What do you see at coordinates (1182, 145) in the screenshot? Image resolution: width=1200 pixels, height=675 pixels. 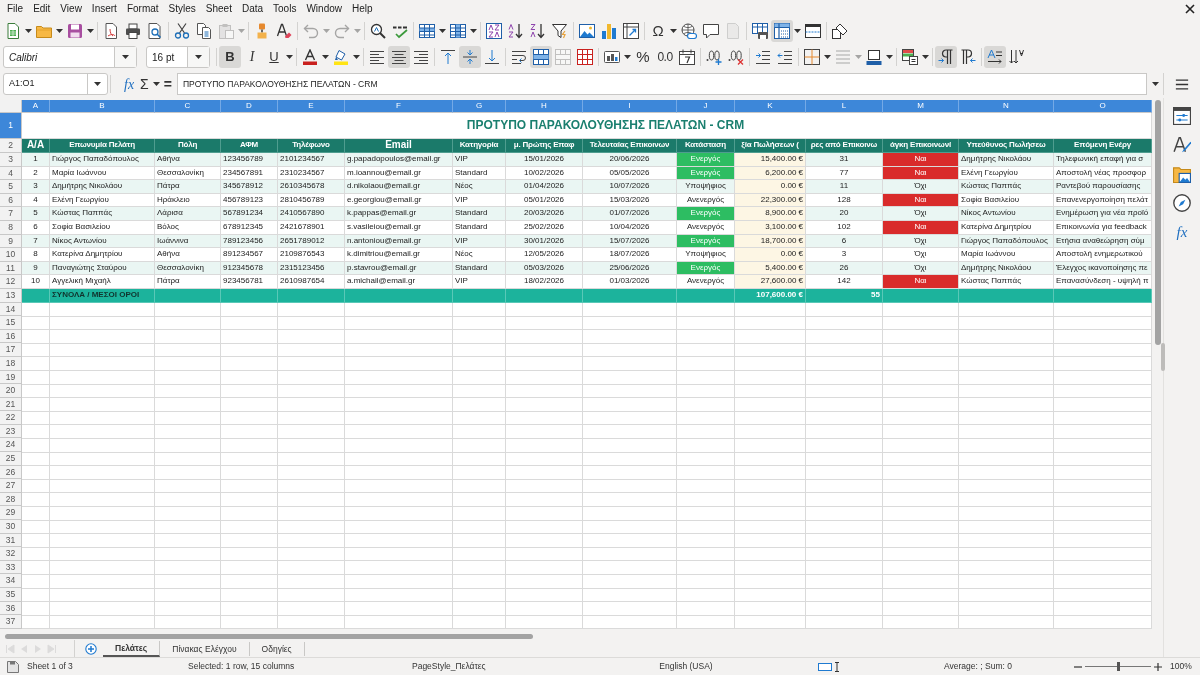 I see `styles-icon` at bounding box center [1182, 145].